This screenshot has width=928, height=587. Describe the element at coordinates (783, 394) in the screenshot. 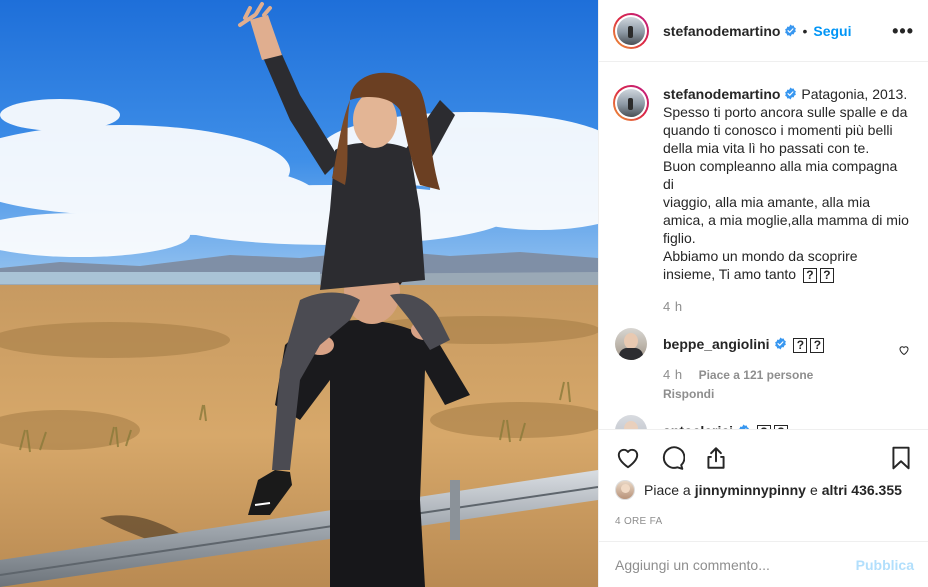

I see `reply-button: Rispondi` at that location.